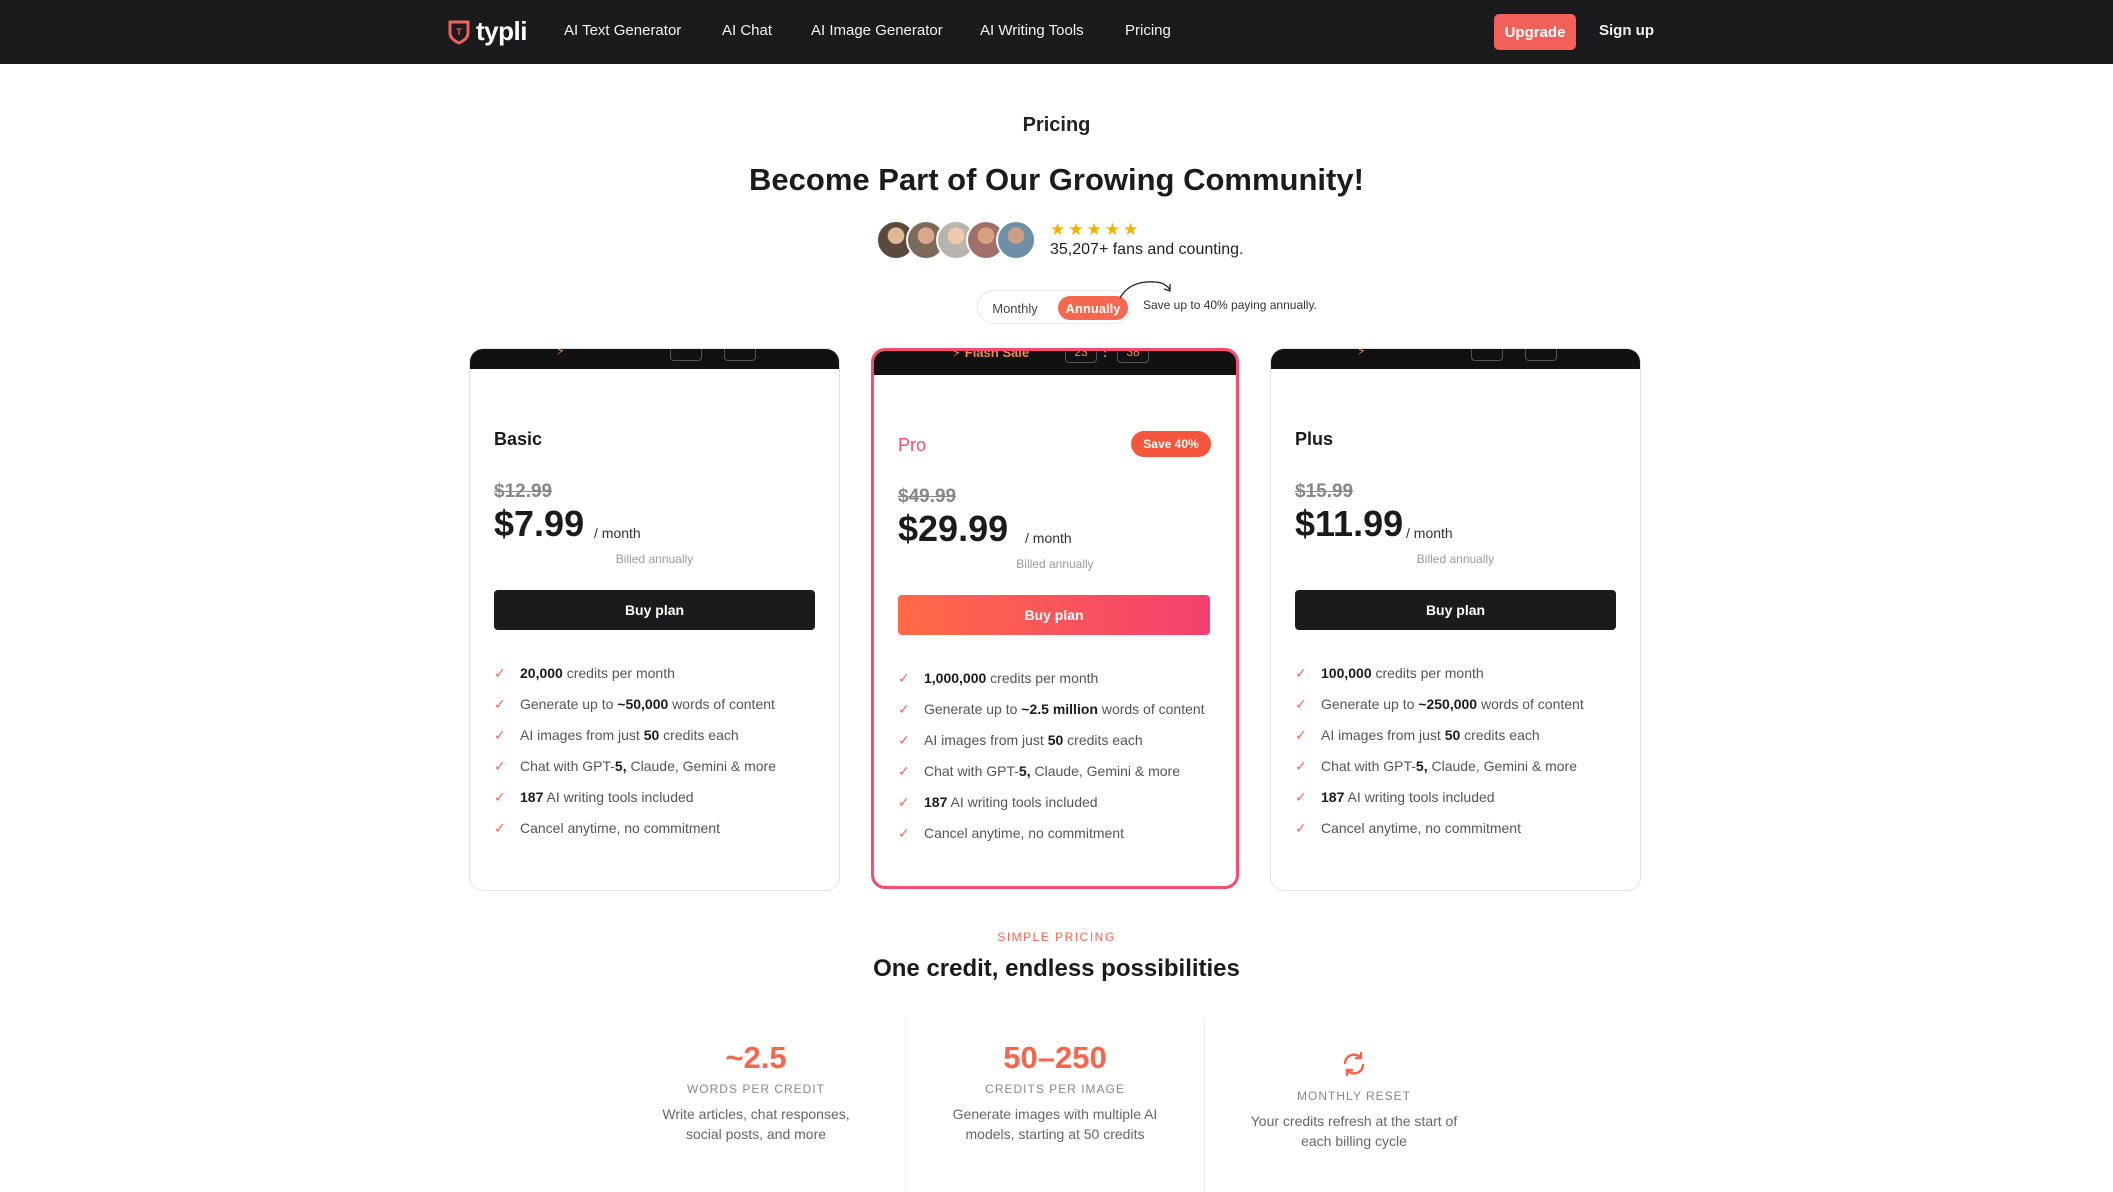  What do you see at coordinates (1145, 290) in the screenshot?
I see `curved-arrow-icon` at bounding box center [1145, 290].